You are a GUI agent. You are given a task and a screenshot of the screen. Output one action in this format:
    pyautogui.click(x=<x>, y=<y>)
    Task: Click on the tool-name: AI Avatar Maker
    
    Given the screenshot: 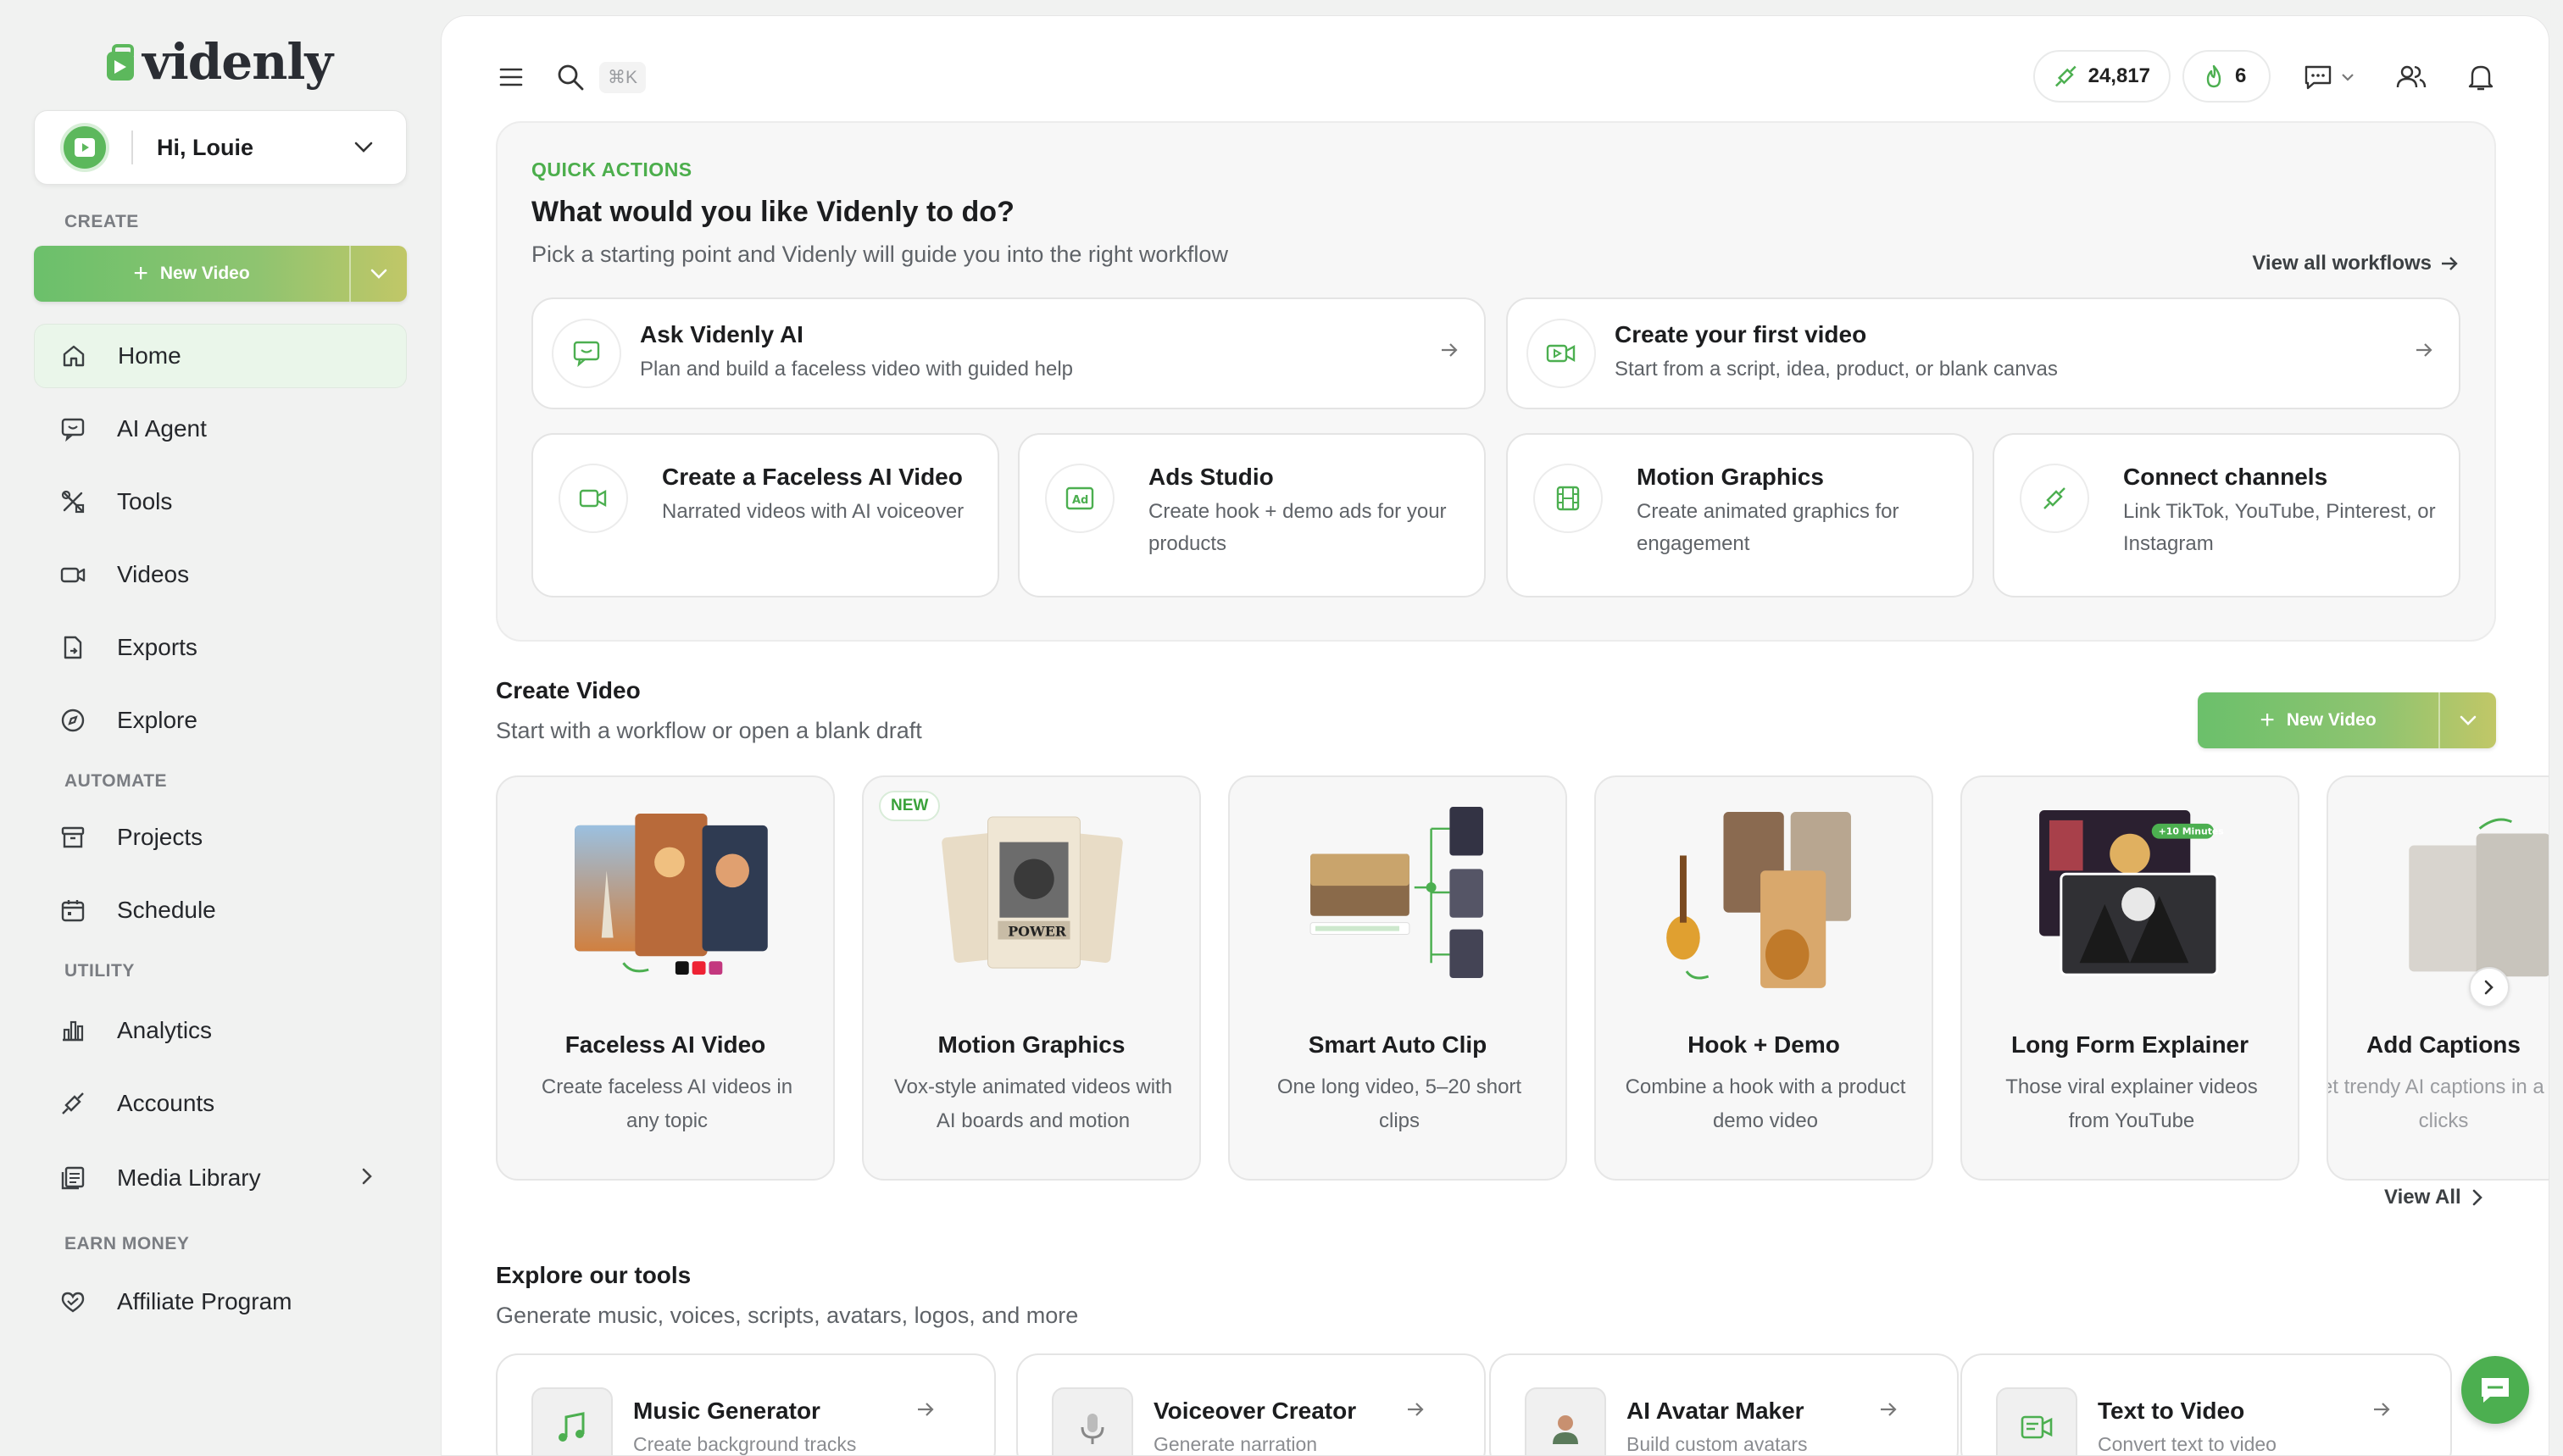 What is the action you would take?
    pyautogui.click(x=1715, y=1411)
    